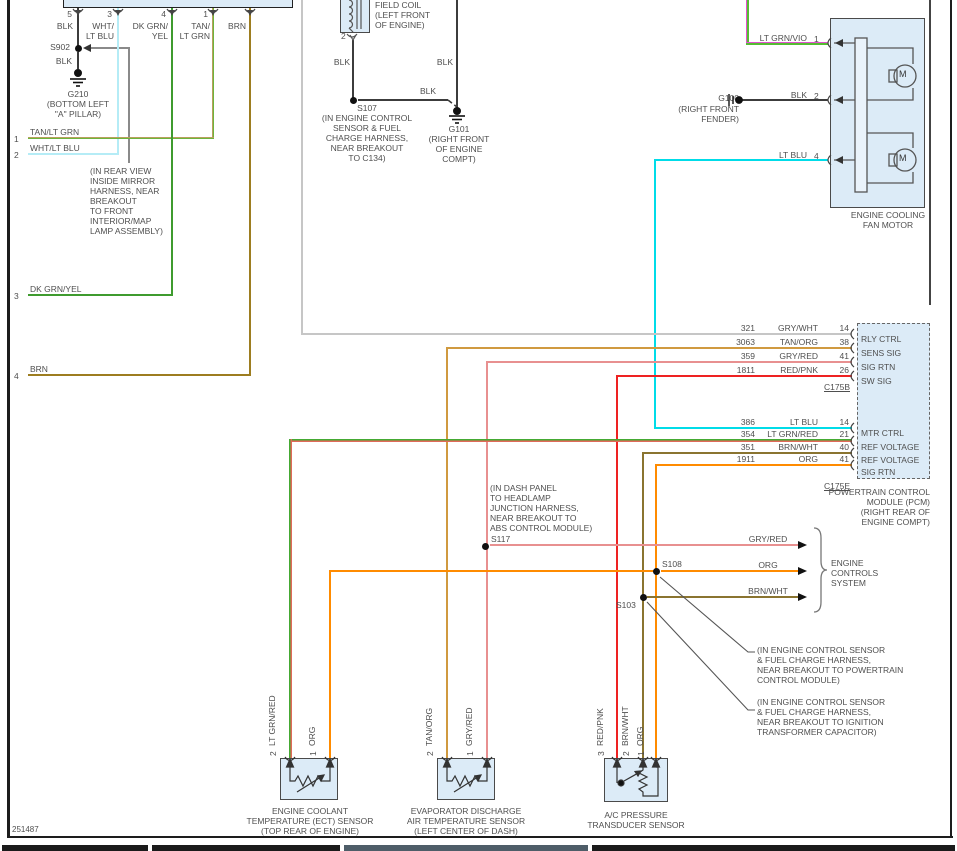 The image size is (957, 851). I want to click on connector-pin-icon, so click(164, 11).